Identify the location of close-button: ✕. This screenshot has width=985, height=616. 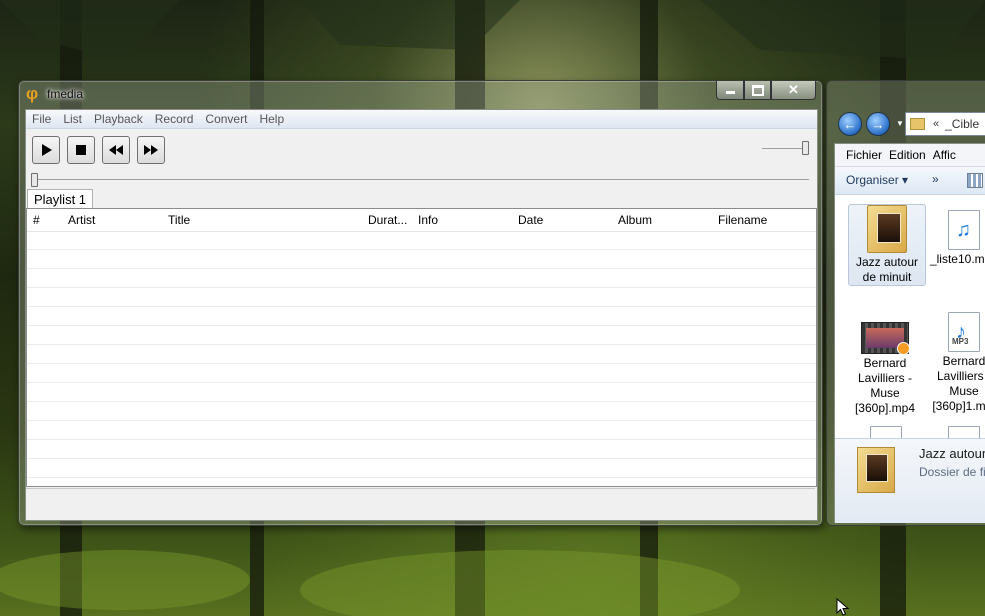
(793, 90).